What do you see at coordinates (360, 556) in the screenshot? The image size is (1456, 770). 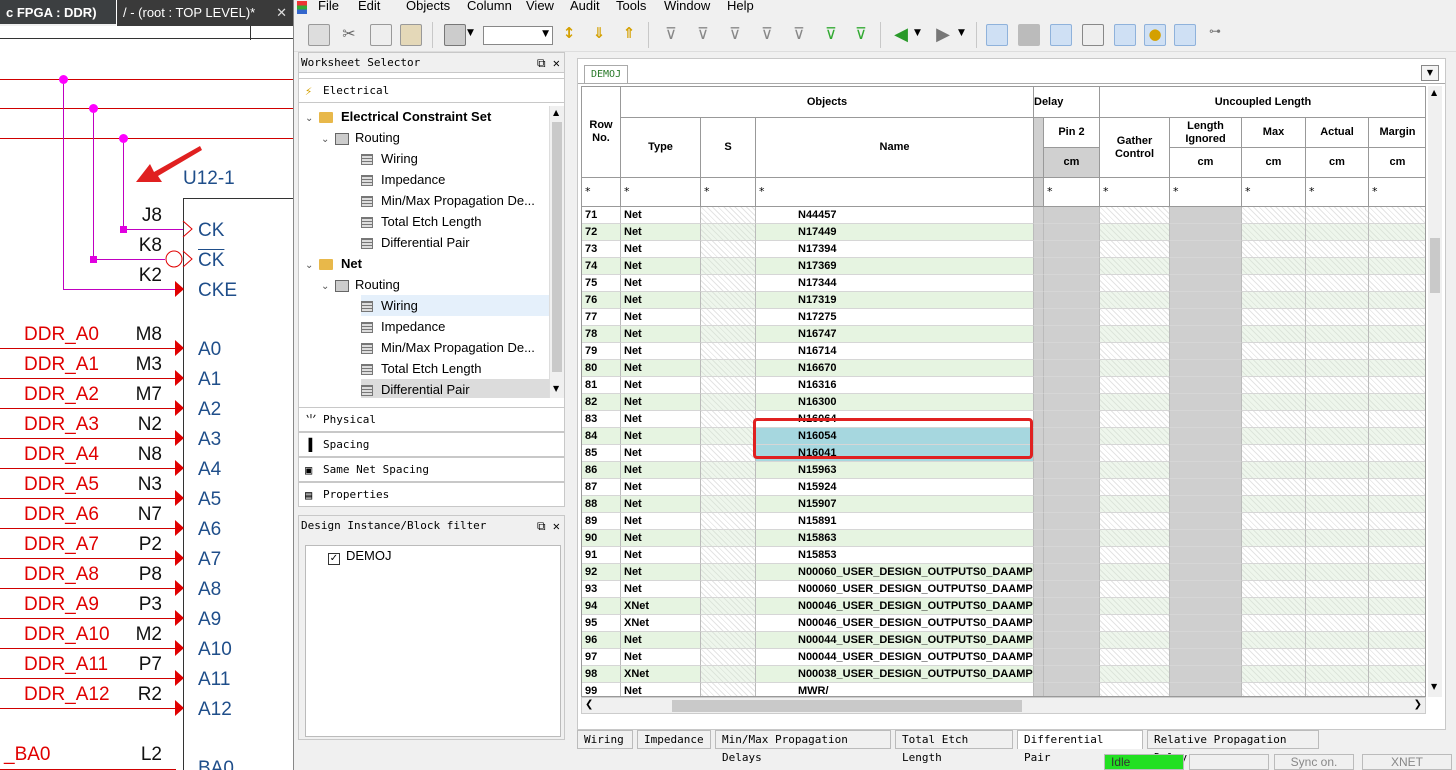 I see `filter-item-demoj: ✓ DEMOJ` at bounding box center [360, 556].